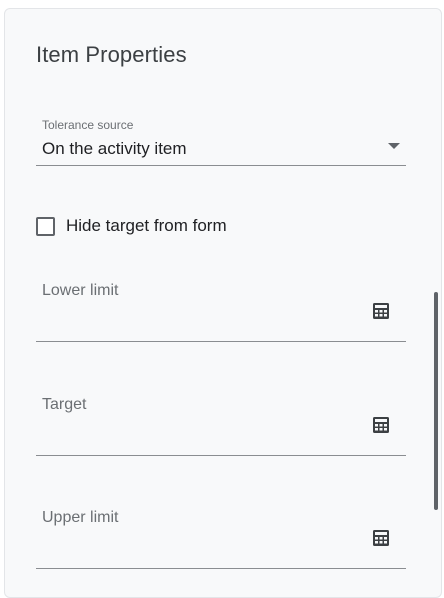  What do you see at coordinates (436, 401) in the screenshot?
I see `scrollbar-thumb` at bounding box center [436, 401].